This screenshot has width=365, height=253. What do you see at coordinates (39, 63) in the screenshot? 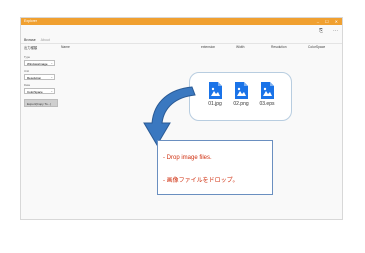
I see `type-select: WindowsImage` at bounding box center [39, 63].